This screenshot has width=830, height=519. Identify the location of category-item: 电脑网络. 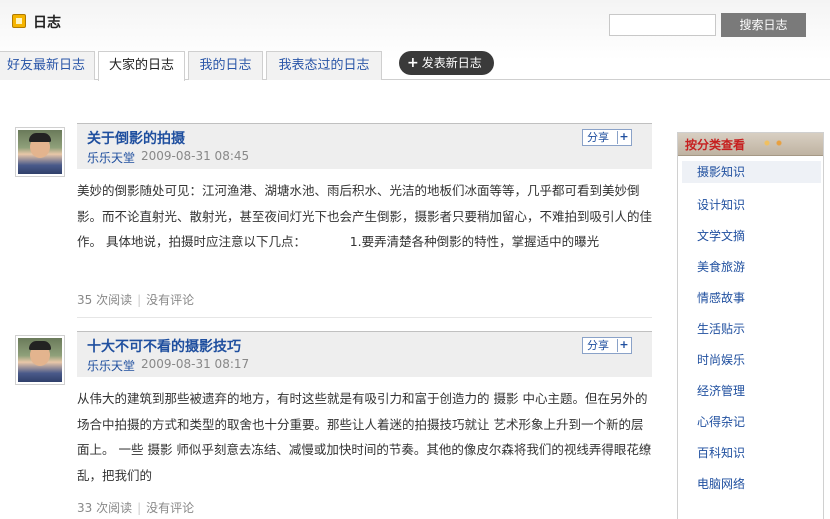
(721, 483).